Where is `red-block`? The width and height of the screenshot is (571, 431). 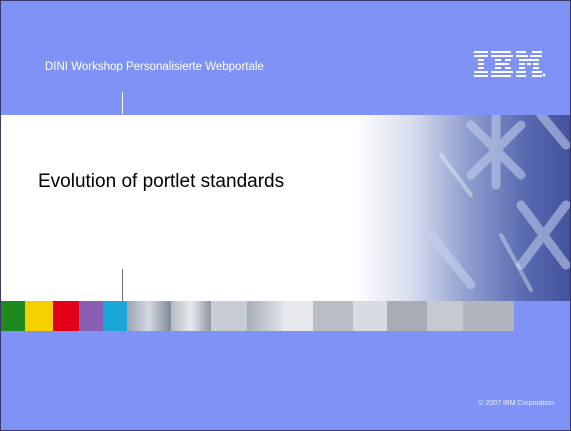
red-block is located at coordinates (66, 316).